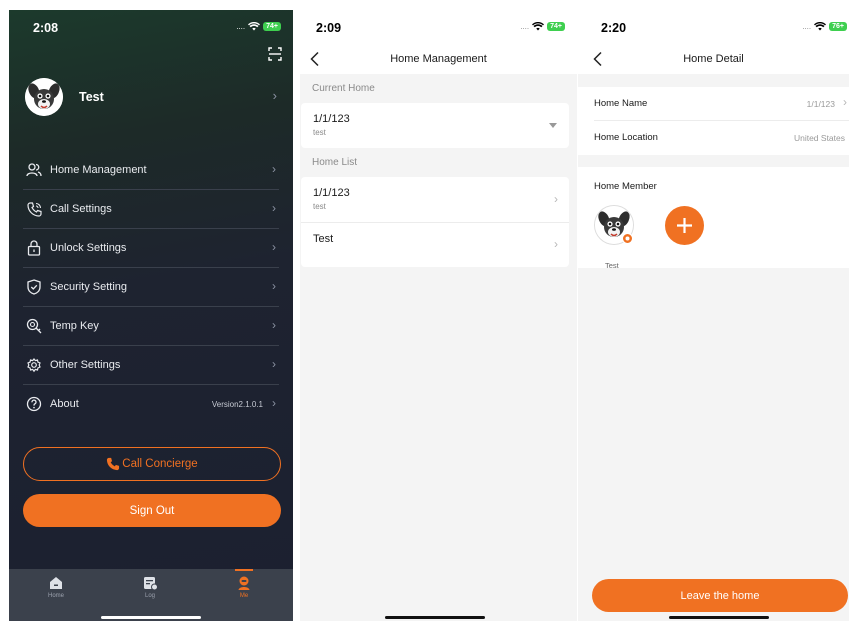  What do you see at coordinates (91, 97) in the screenshot?
I see `user-name: Test` at bounding box center [91, 97].